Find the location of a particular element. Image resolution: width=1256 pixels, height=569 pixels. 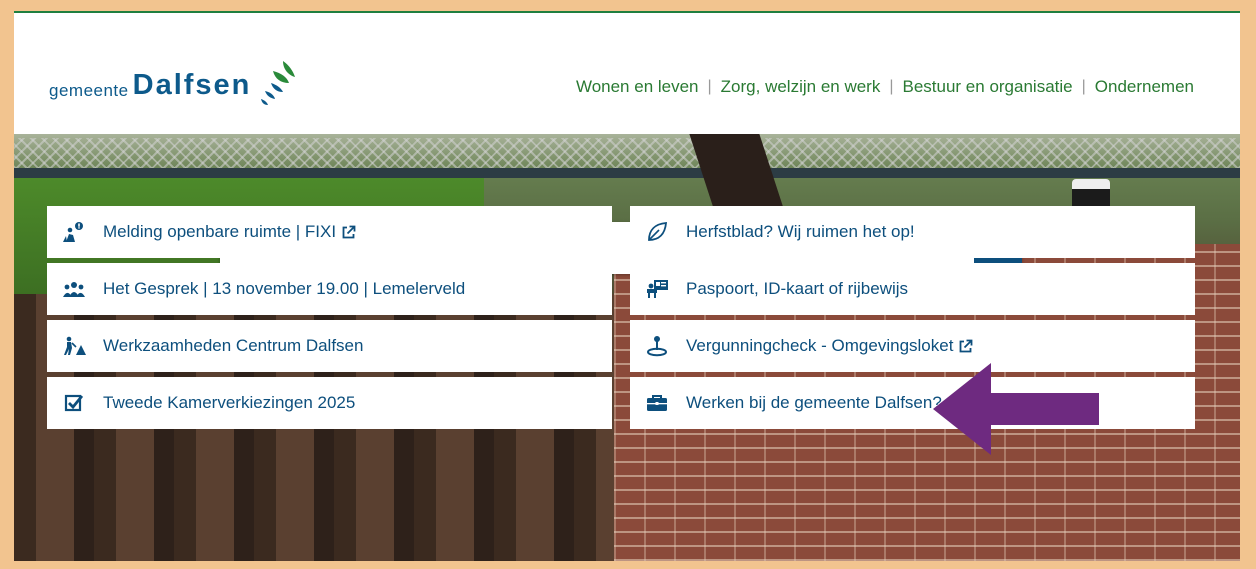

tile-melding-openbare-ruimte: Melding openbare ruimte | FIXI is located at coordinates (329, 232).